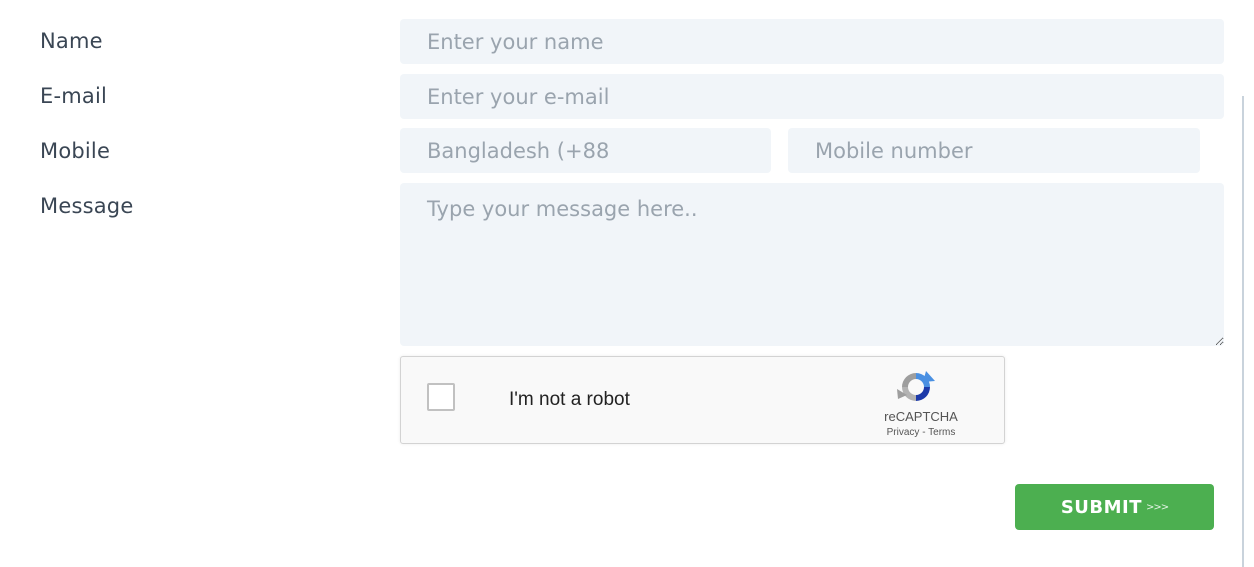  I want to click on recaptcha-label: I'm not a robot, so click(569, 399).